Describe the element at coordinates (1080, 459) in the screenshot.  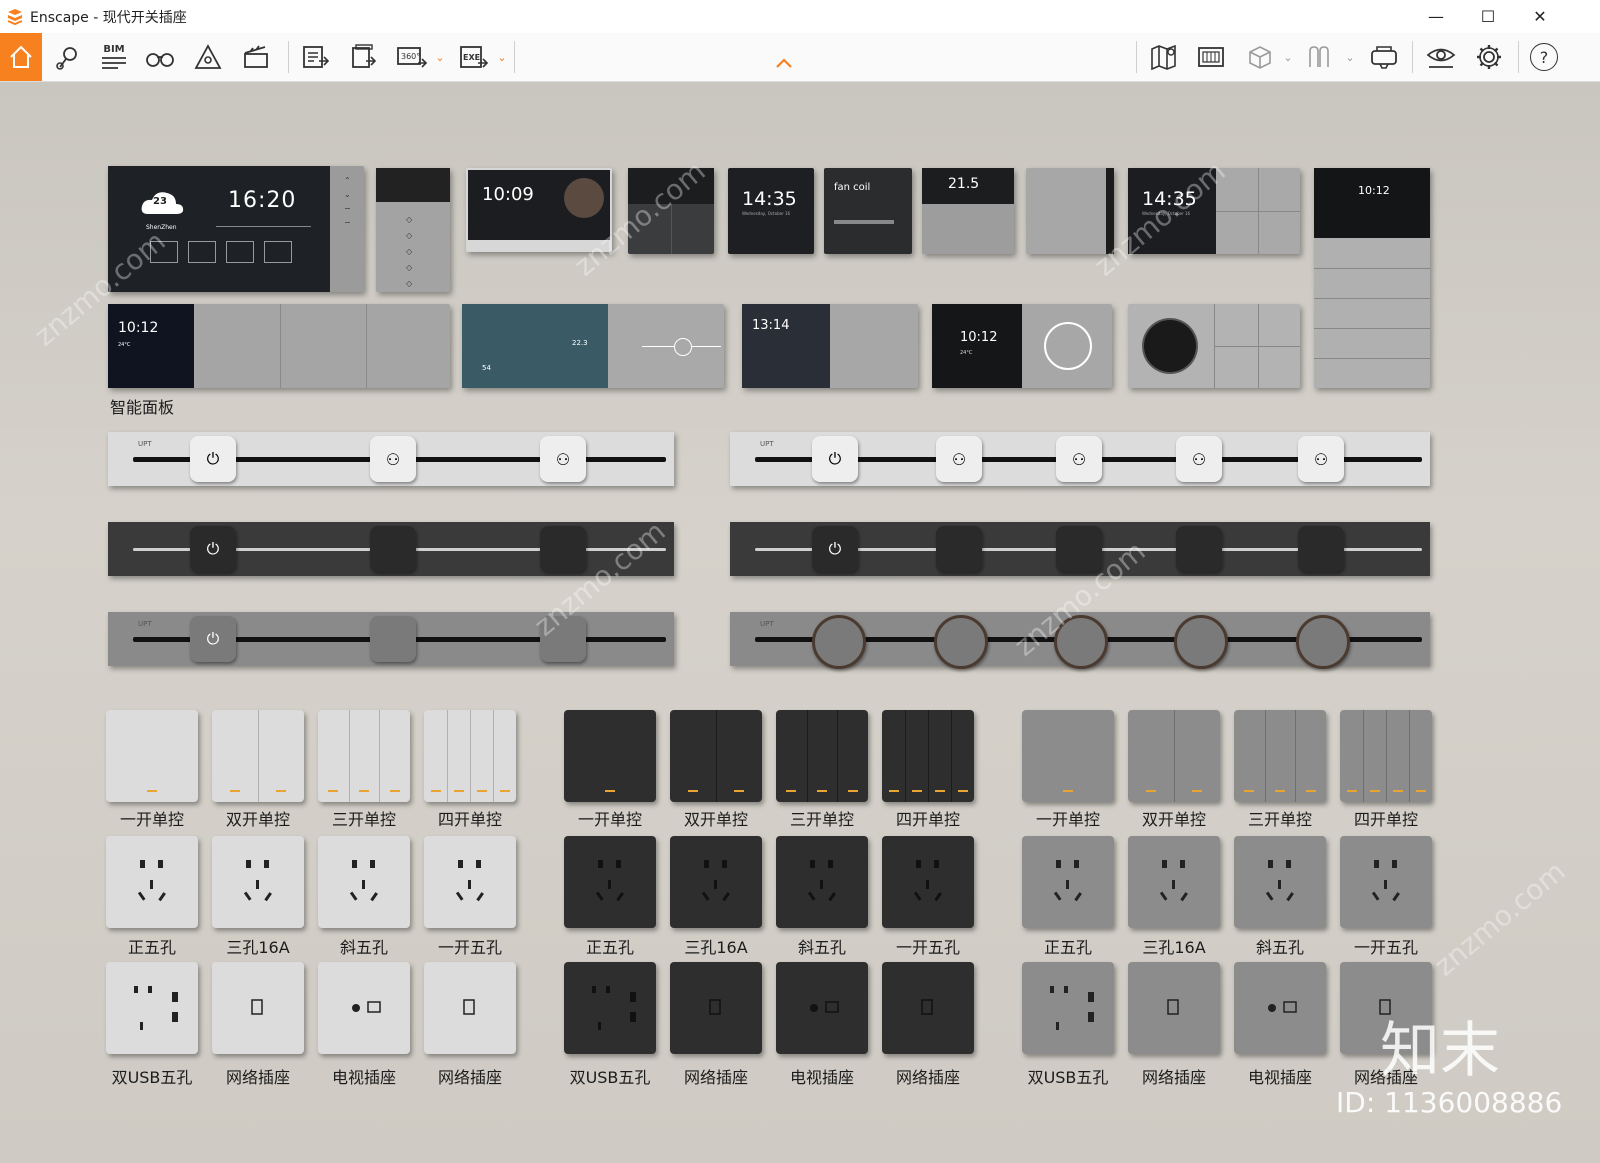
I see `track-rail-white-right: UPT ⏻ ⚇ ⚇ ⚇ ⚇` at that location.